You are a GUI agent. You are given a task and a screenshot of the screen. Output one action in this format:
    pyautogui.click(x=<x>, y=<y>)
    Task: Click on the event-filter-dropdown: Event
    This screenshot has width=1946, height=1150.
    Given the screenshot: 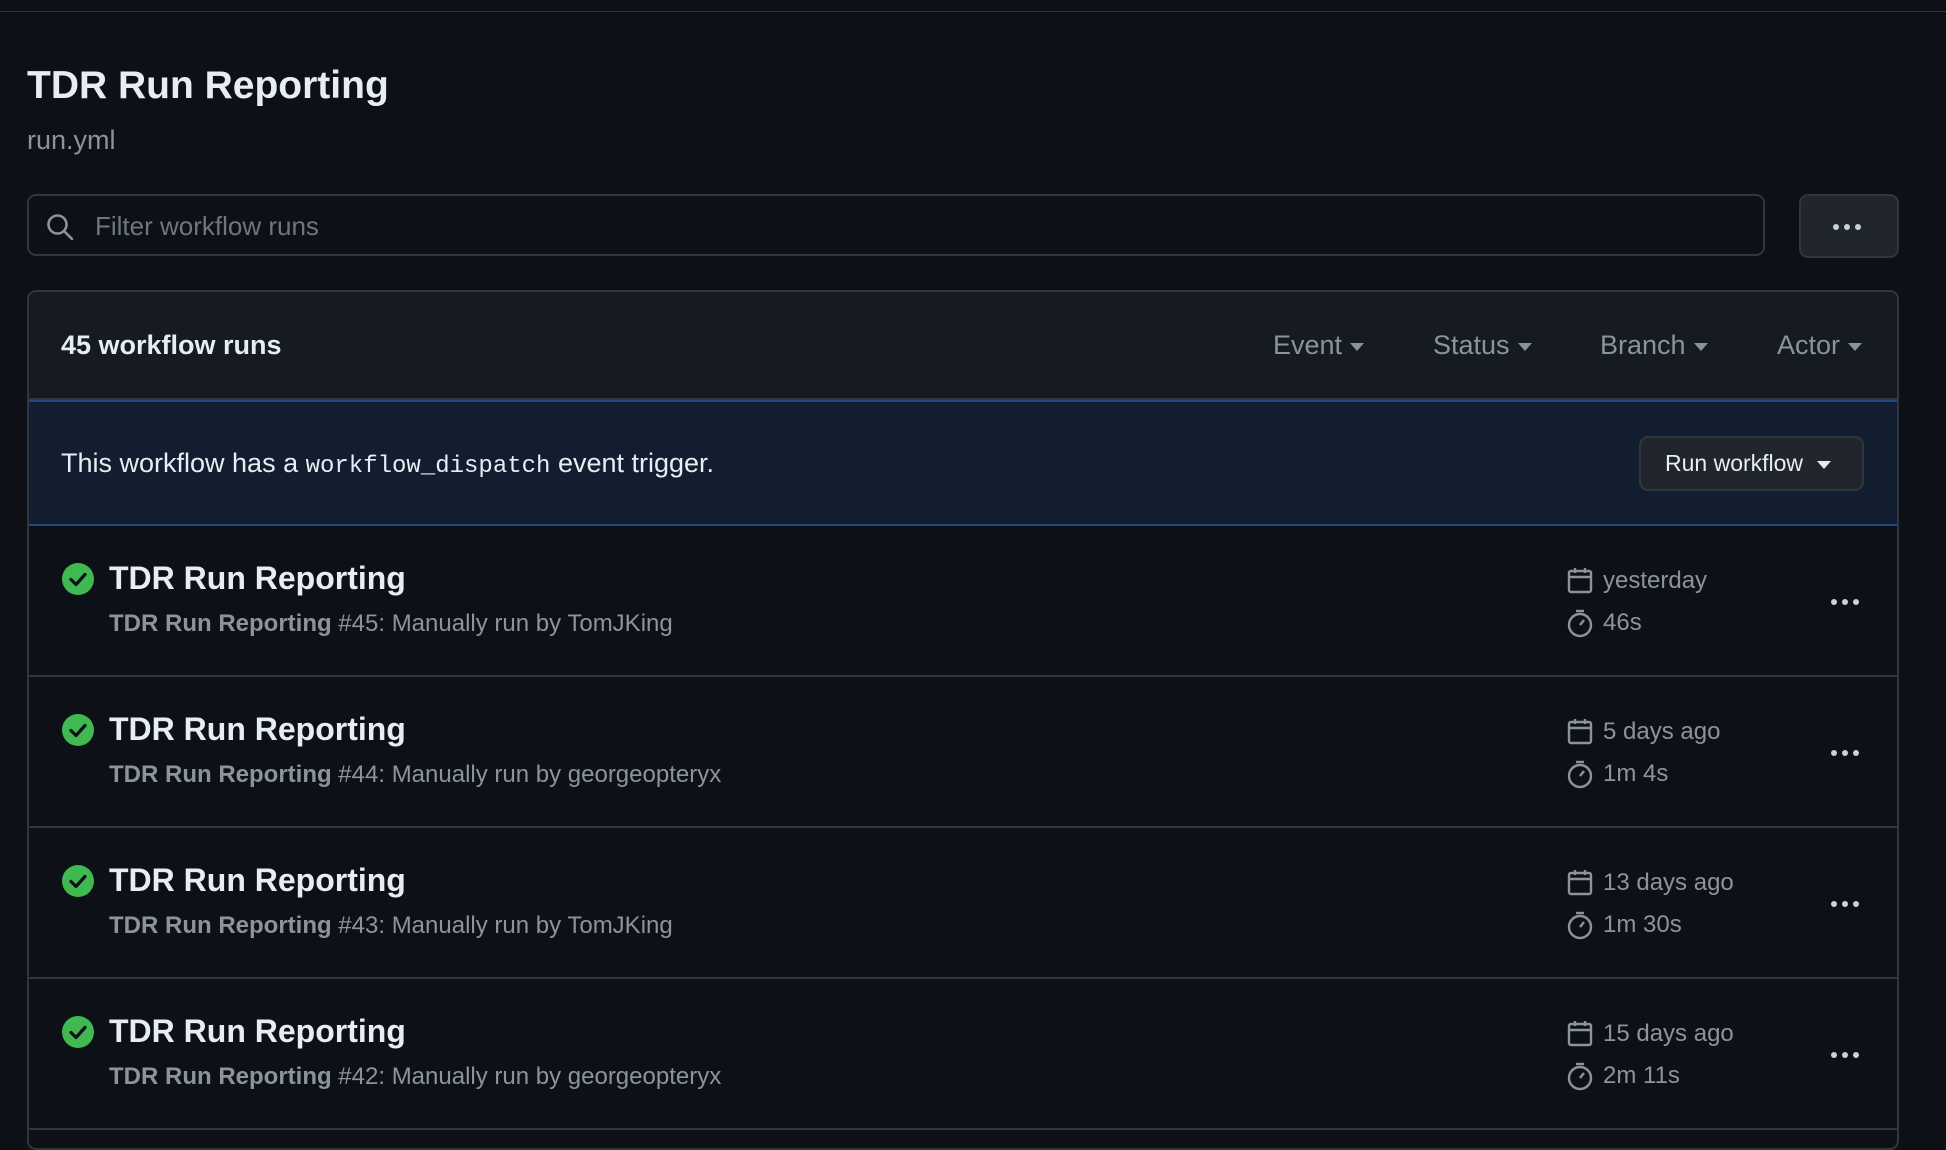 What is the action you would take?
    pyautogui.click(x=1319, y=345)
    